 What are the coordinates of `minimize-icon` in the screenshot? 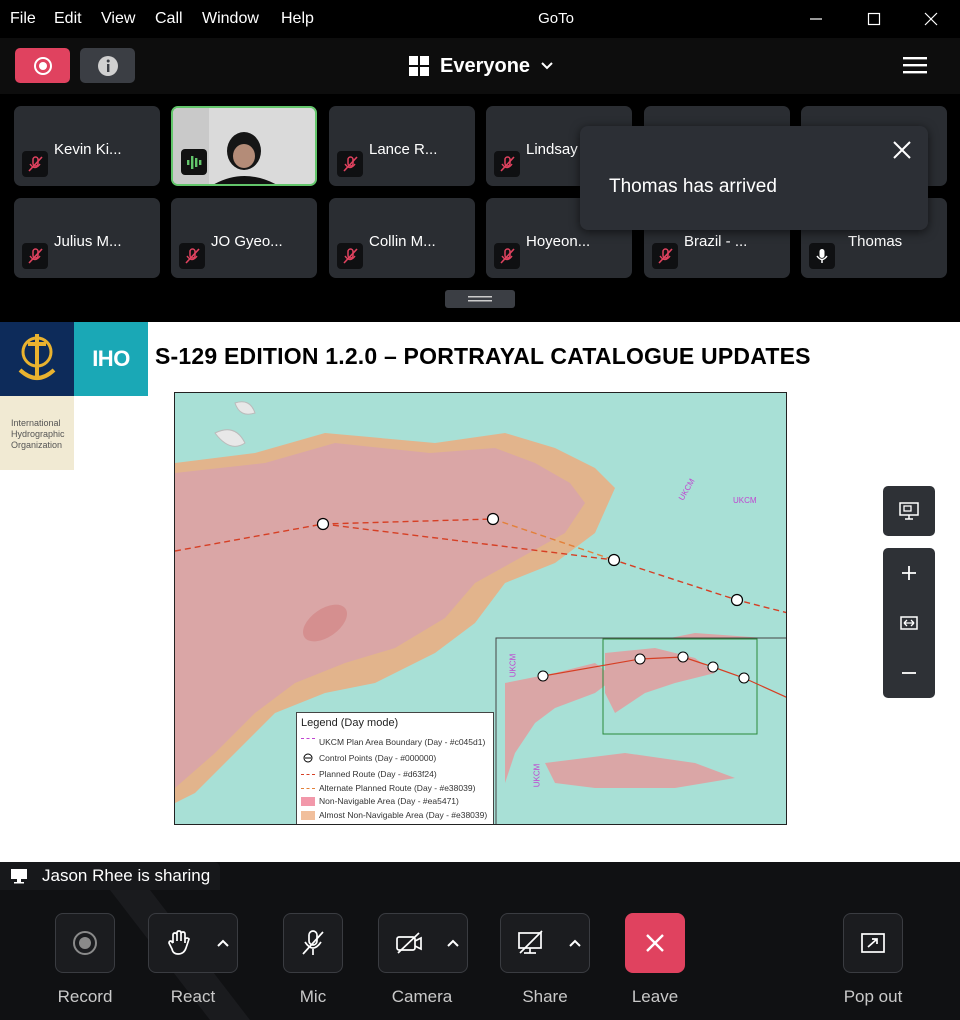 It's located at (816, 19).